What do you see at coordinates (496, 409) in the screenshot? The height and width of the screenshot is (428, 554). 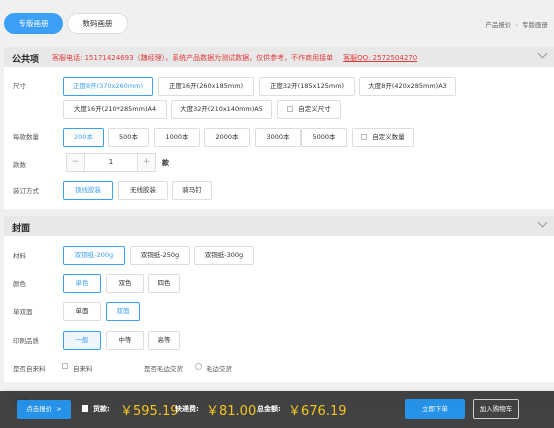 I see `add-to-cart-button: 加入购物车` at bounding box center [496, 409].